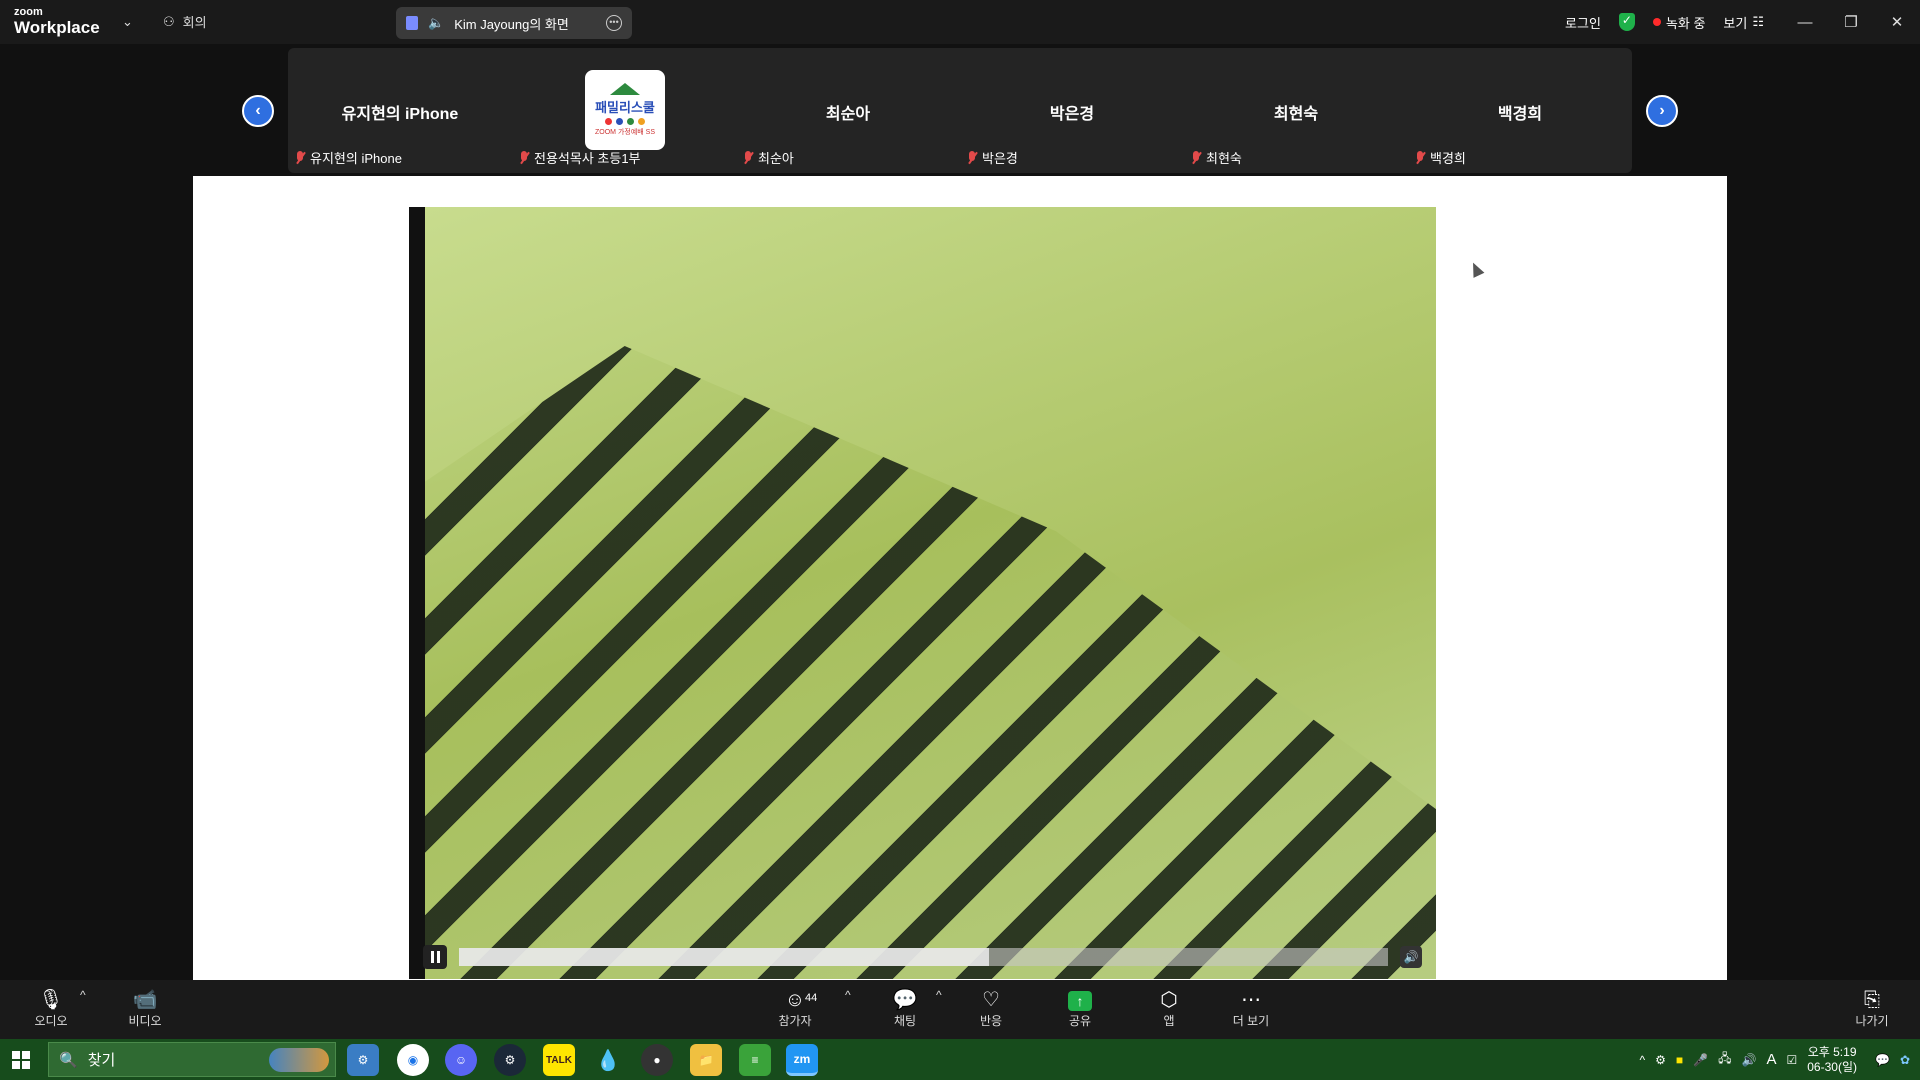  Describe the element at coordinates (1758, 21) in the screenshot. I see `grid-icon: ☷` at that location.